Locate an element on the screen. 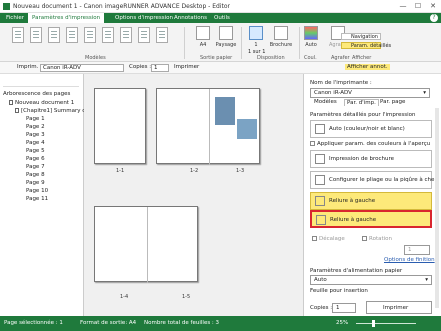 The image size is (441, 331). tree-chapter: [Chapitre1] Summary o is located at coordinates (50, 111).